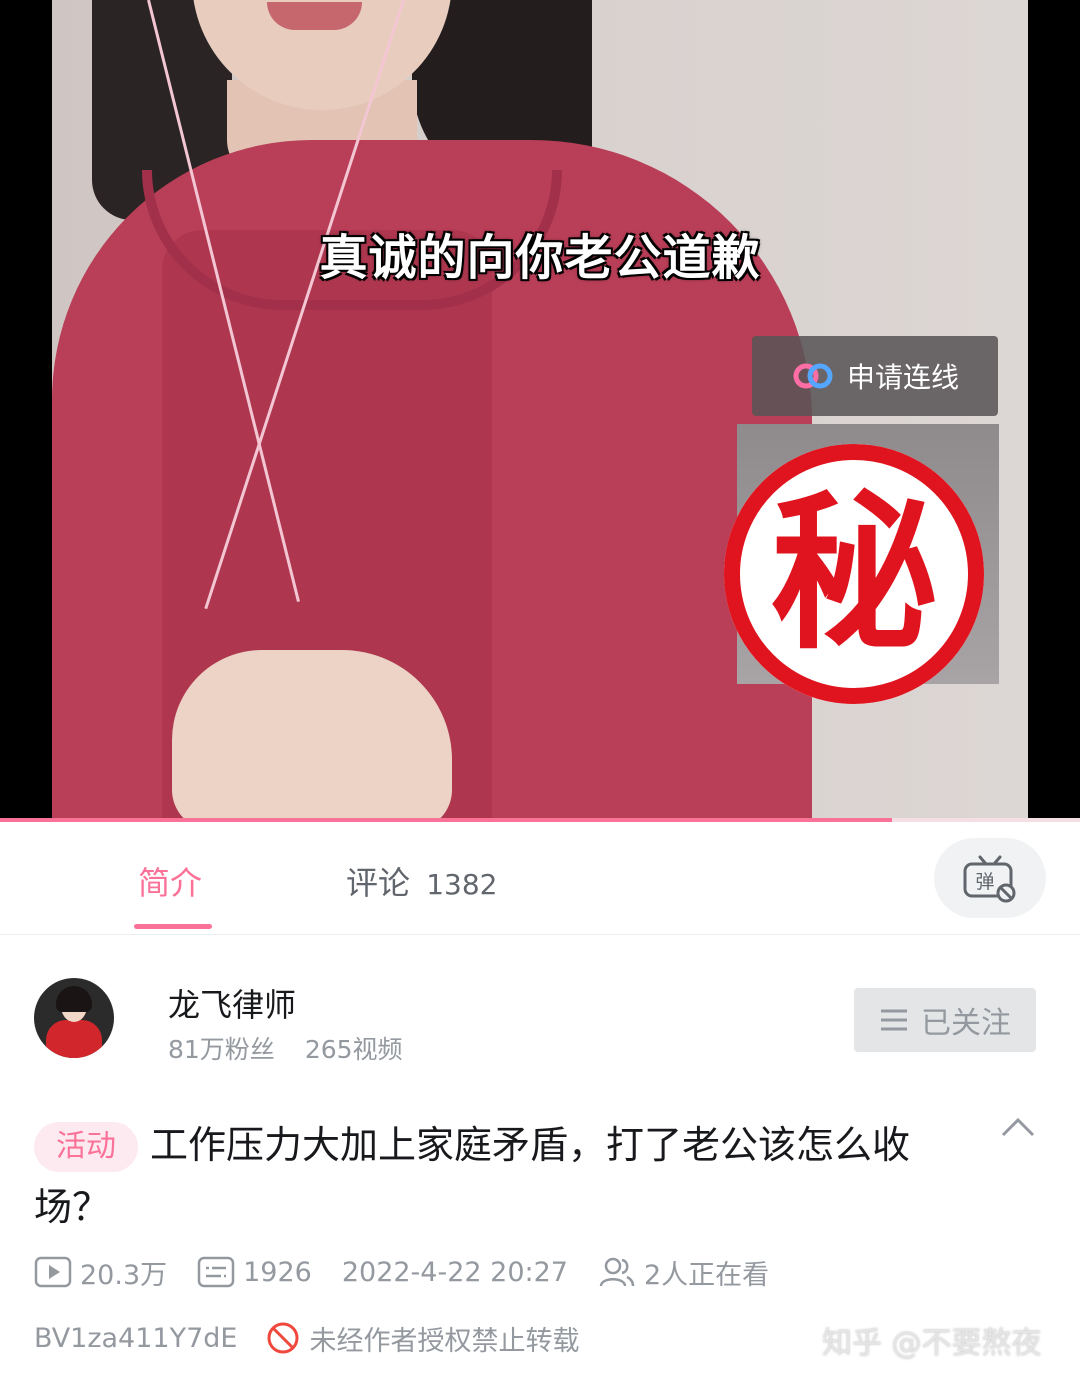 The width and height of the screenshot is (1080, 1385). What do you see at coordinates (902, 377) in the screenshot?
I see `apply-connect-label: 申请连线` at bounding box center [902, 377].